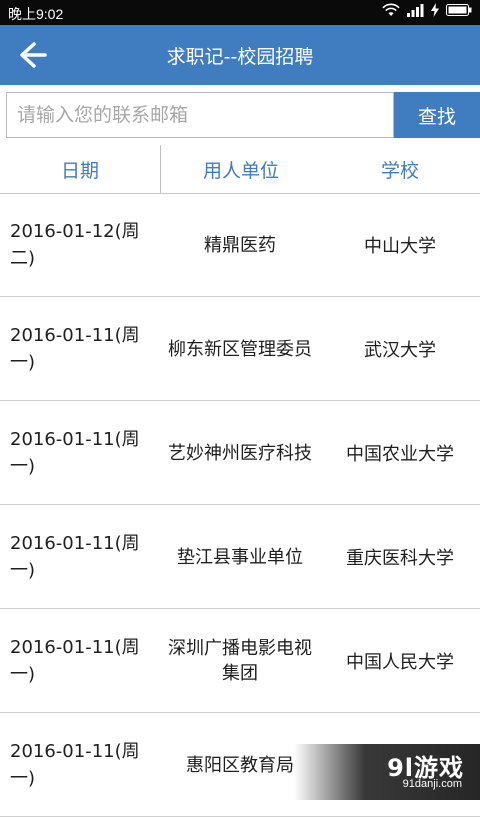 The height and width of the screenshot is (817, 480). I want to click on row-employer: 艺妙神州医疗科技, so click(240, 453).